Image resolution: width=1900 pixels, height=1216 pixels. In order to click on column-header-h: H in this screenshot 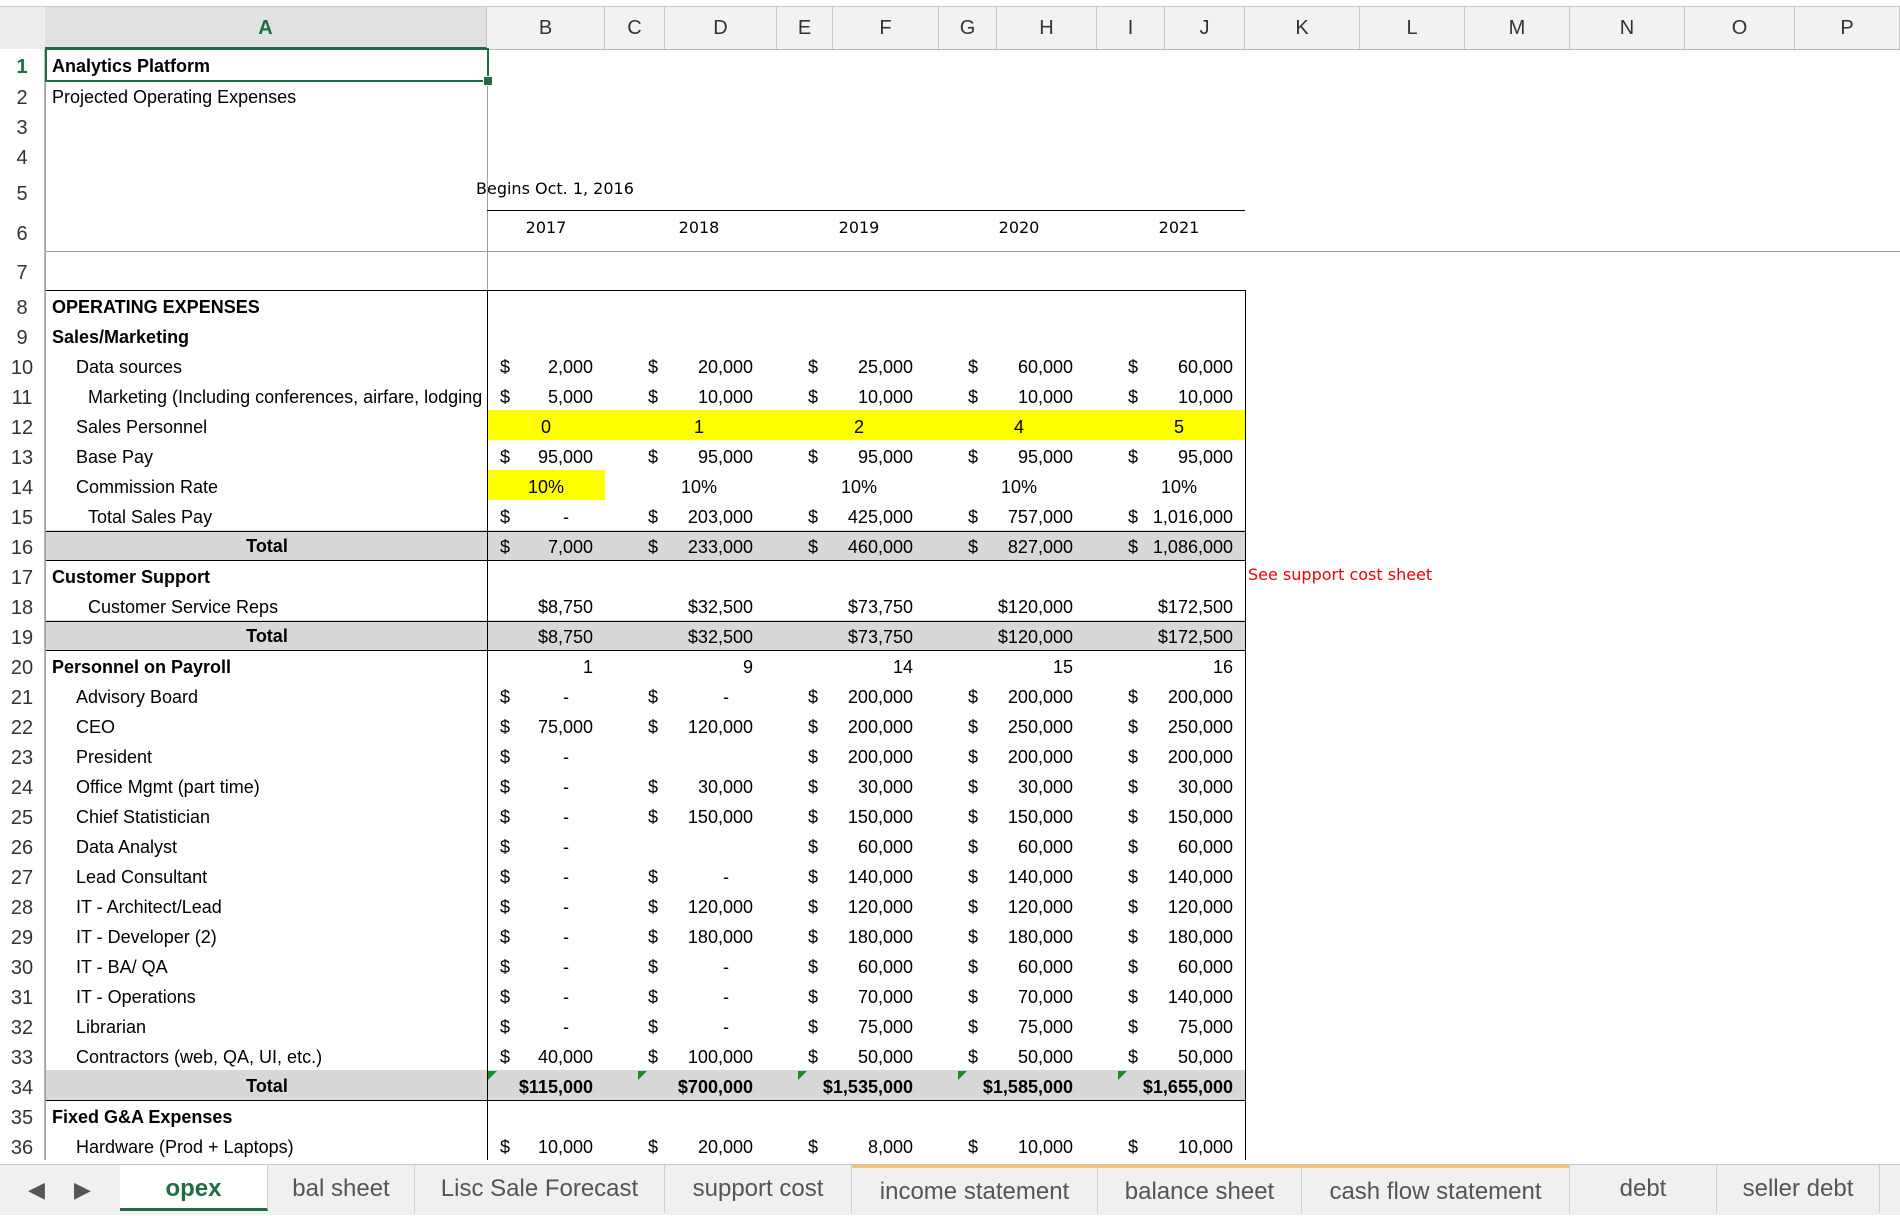, I will do `click(1047, 28)`.